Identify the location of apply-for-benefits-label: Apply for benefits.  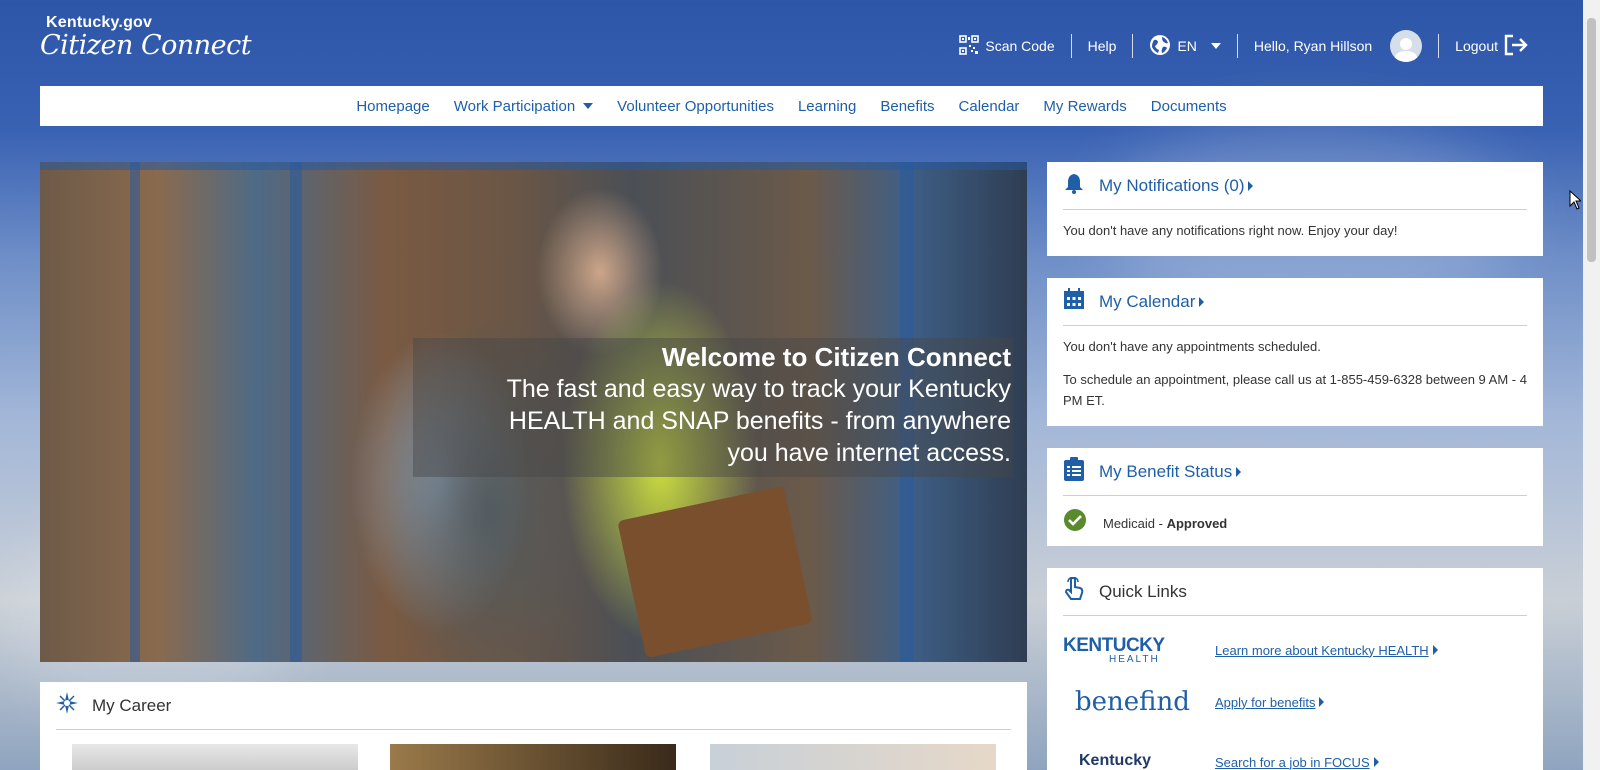
(1265, 702).